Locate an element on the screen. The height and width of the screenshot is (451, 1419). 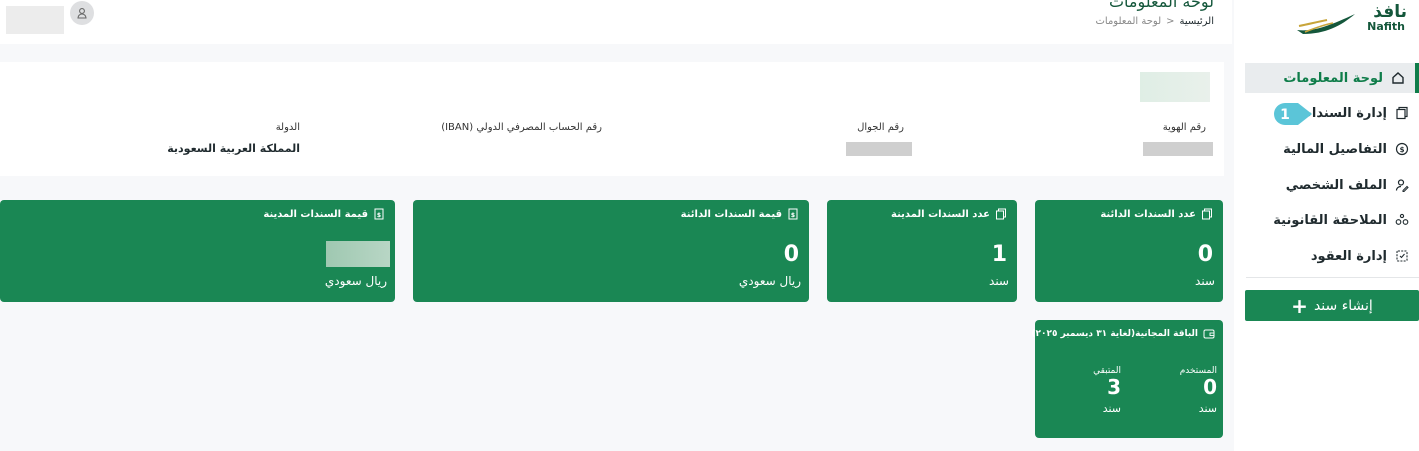
country-value: المملكة العربية السعودية is located at coordinates (233, 148).